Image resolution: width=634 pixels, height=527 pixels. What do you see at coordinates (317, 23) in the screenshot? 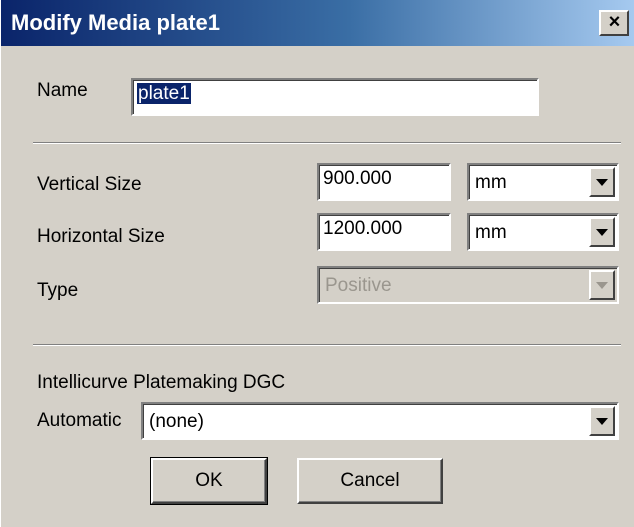
I see `title-bar: Modify Media plate1 ×` at bounding box center [317, 23].